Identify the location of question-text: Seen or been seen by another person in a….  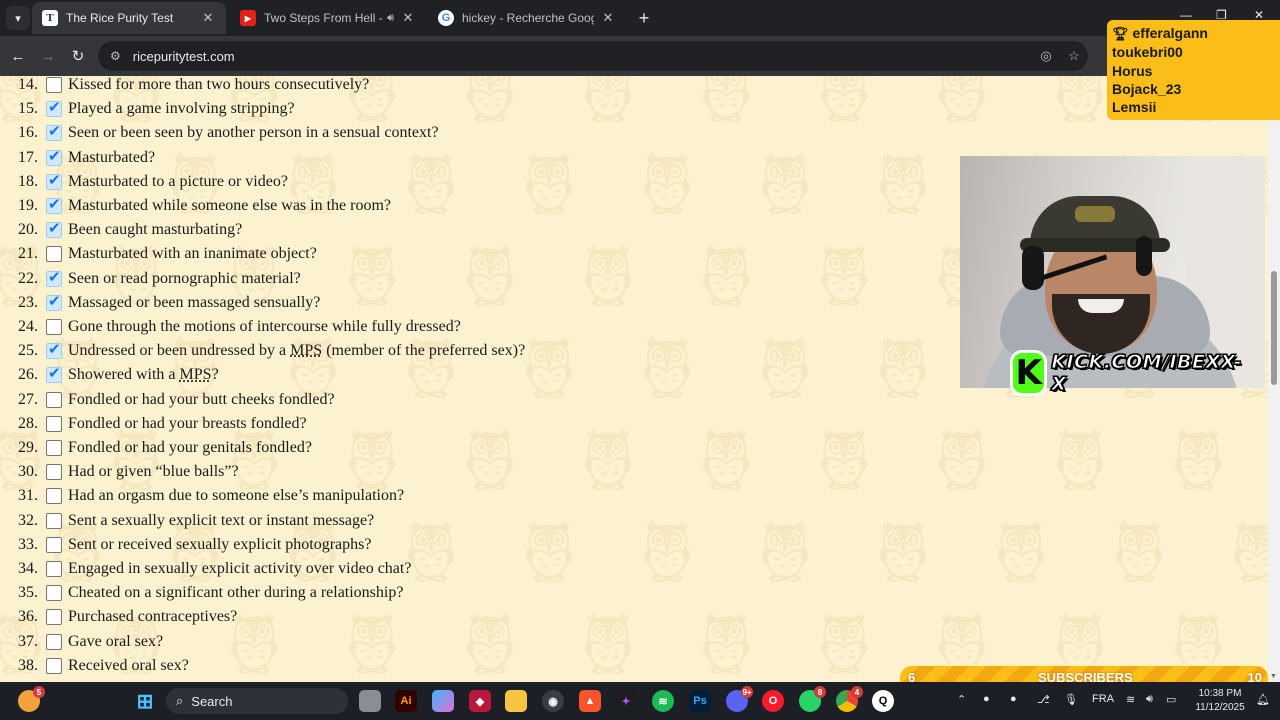
(253, 133).